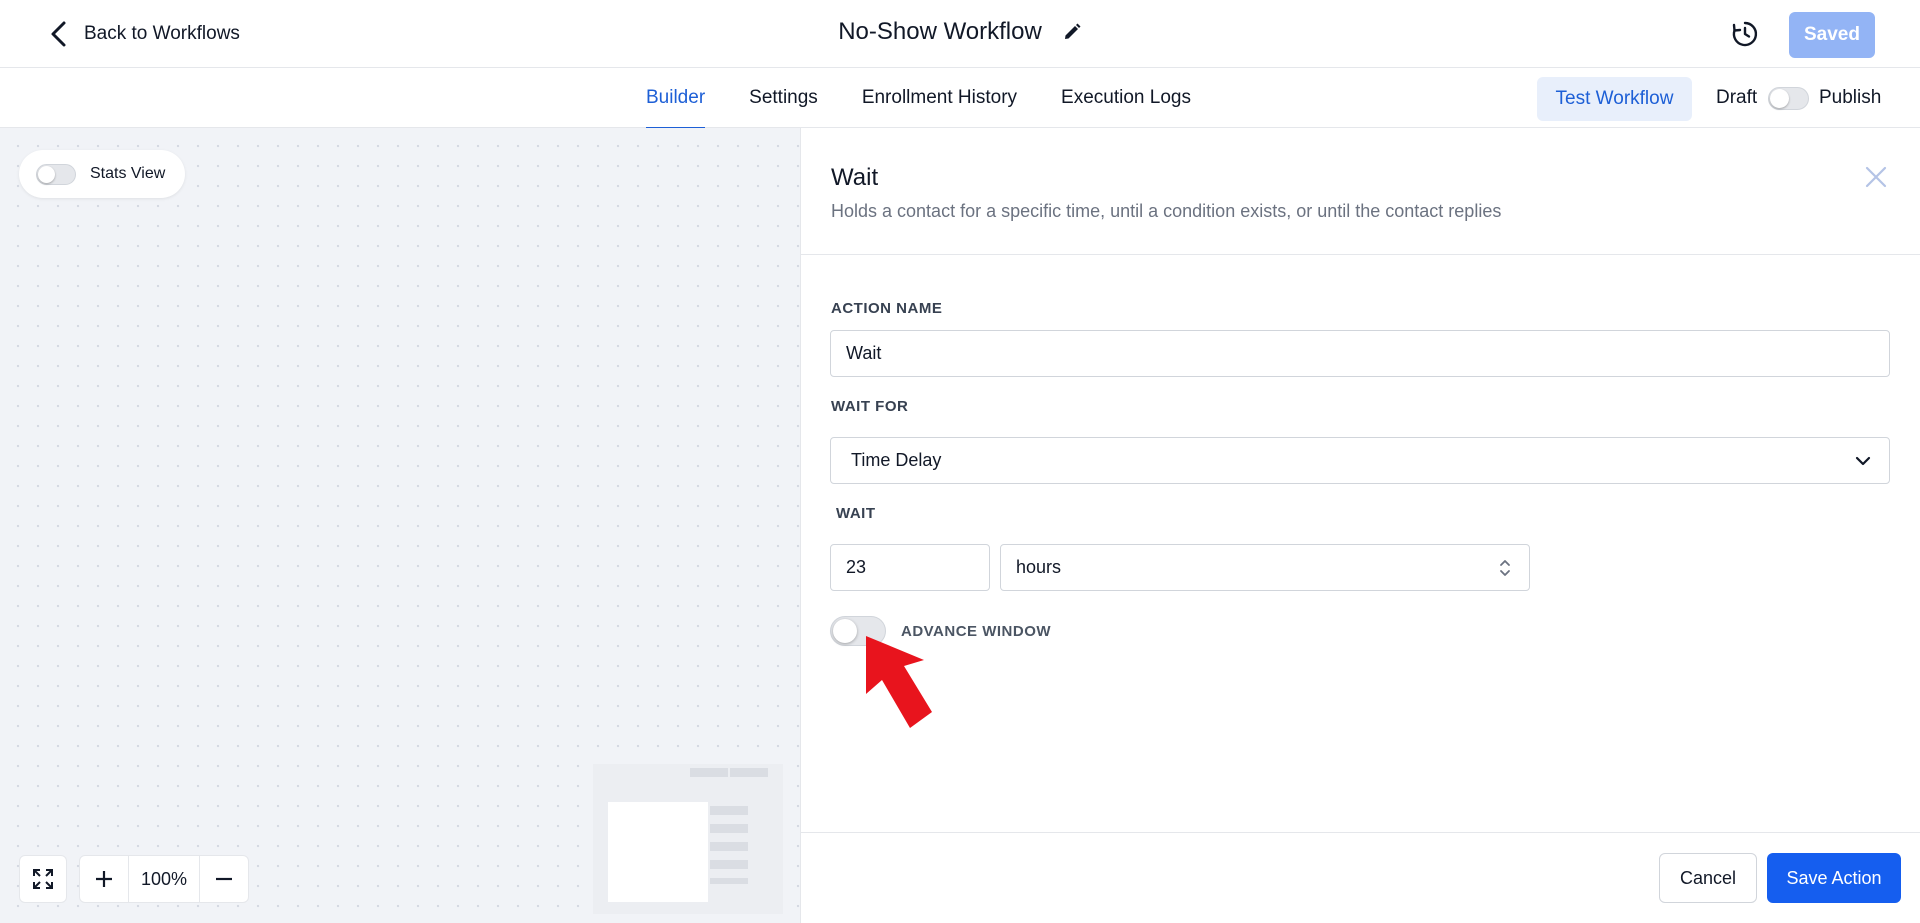 The height and width of the screenshot is (923, 1920). What do you see at coordinates (1126, 98) in the screenshot?
I see `tab-execution-logs: Execution Logs` at bounding box center [1126, 98].